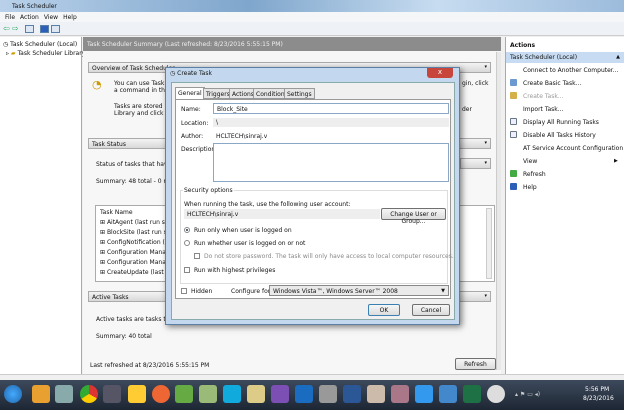  What do you see at coordinates (250, 243) in the screenshot?
I see `radio-label: Run whether user is logged on or not` at bounding box center [250, 243].